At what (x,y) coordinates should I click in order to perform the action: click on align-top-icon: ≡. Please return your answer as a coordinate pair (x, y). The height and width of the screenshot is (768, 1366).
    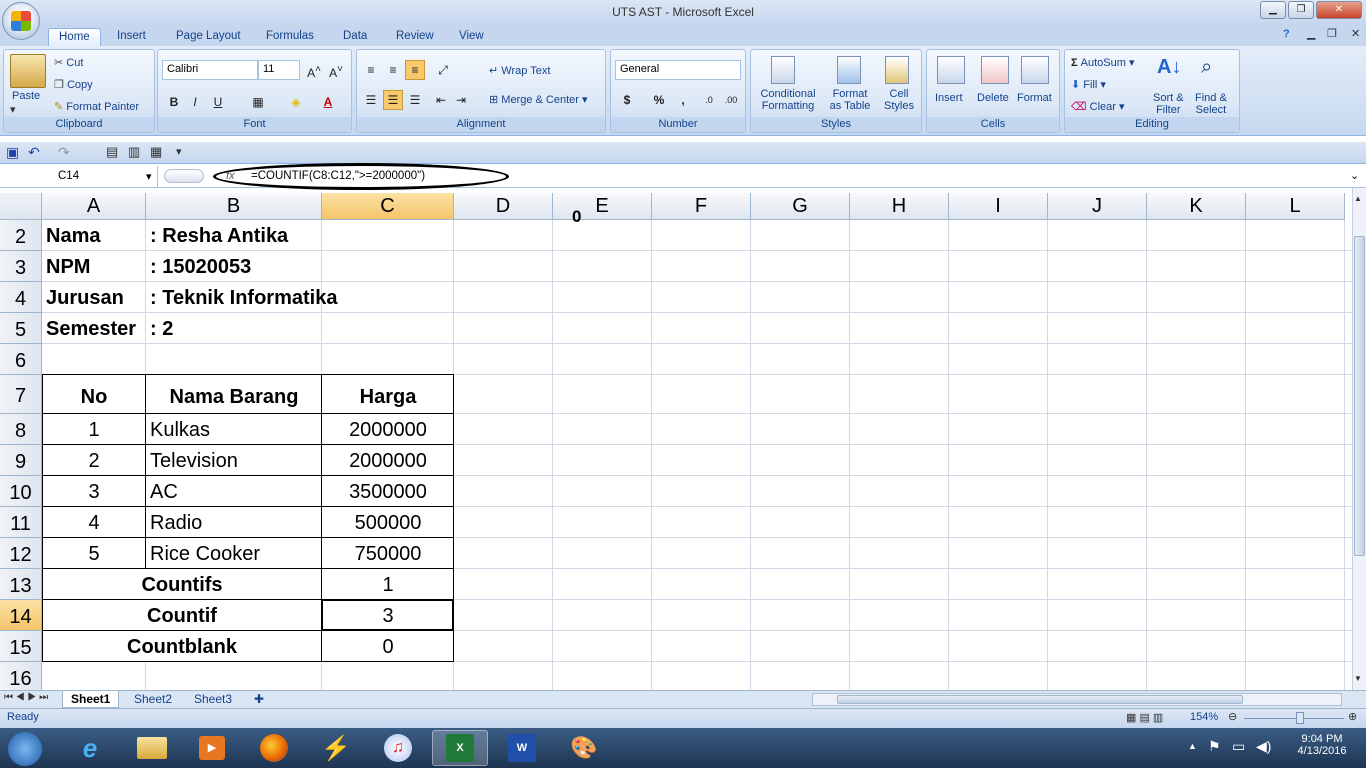
    Looking at the image, I should click on (371, 70).